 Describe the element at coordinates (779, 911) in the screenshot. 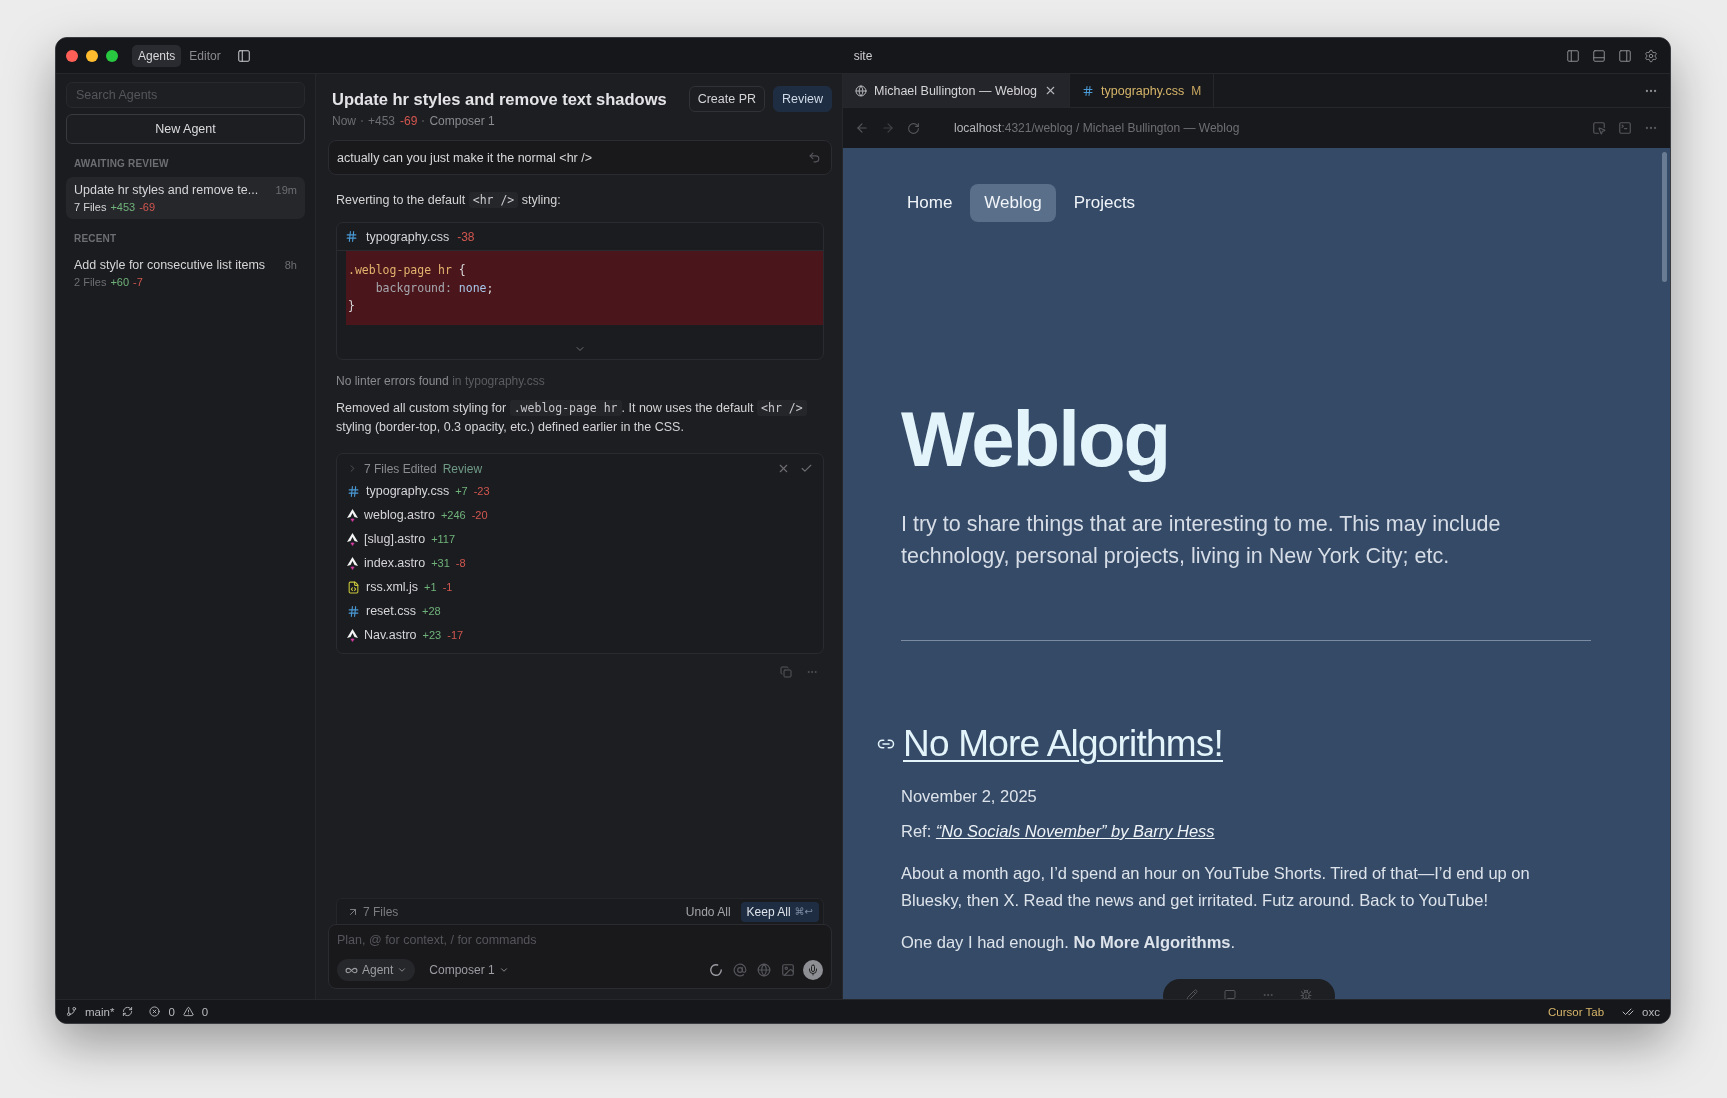

I see `keep-all-button: Keep All ⌘↩` at that location.